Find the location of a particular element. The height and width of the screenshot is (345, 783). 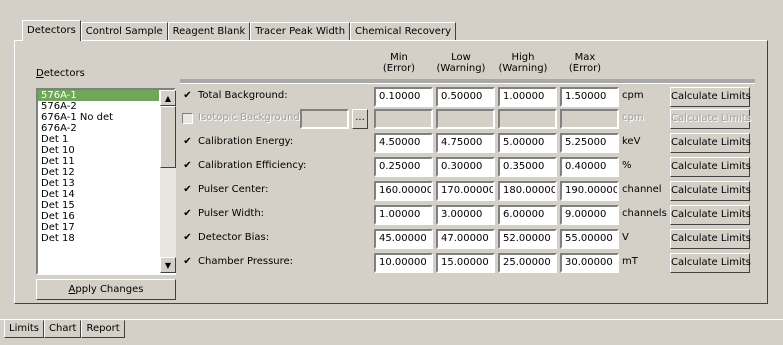

limit-field-max: 0.40000 is located at coordinates (589, 167).